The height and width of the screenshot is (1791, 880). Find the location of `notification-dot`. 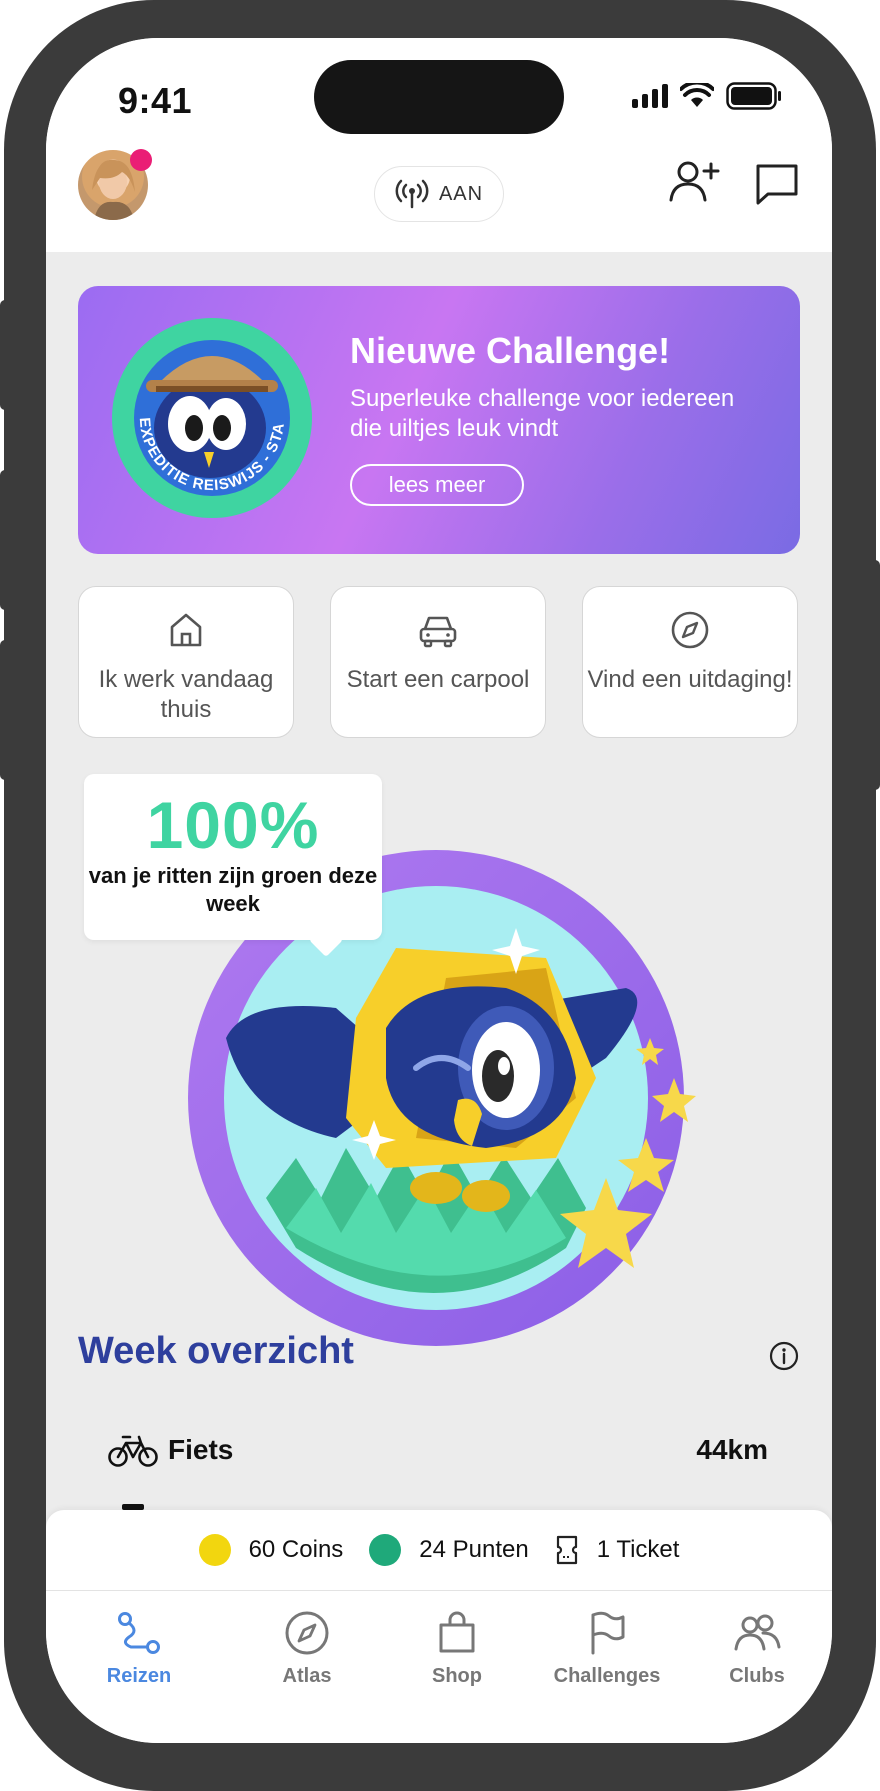

notification-dot is located at coordinates (141, 160).